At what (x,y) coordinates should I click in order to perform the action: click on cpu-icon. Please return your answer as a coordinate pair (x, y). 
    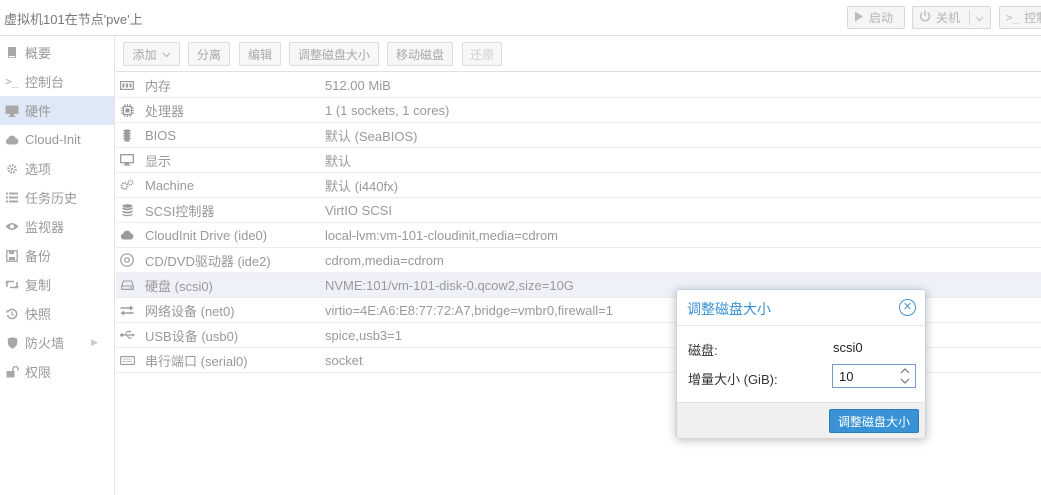
    Looking at the image, I should click on (127, 110).